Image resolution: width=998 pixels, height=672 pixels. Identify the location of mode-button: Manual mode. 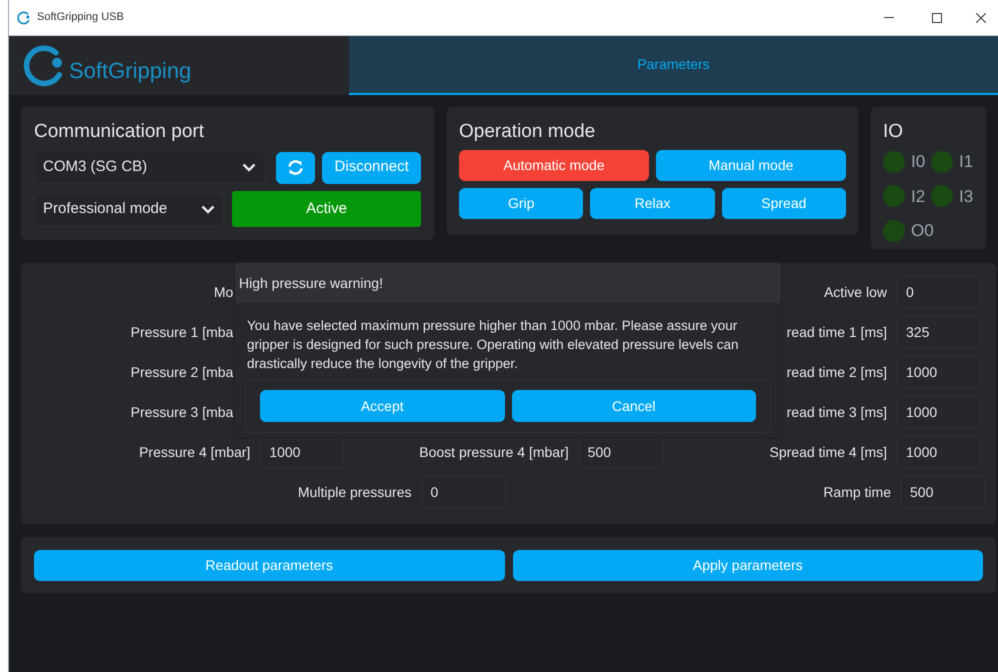
(751, 165).